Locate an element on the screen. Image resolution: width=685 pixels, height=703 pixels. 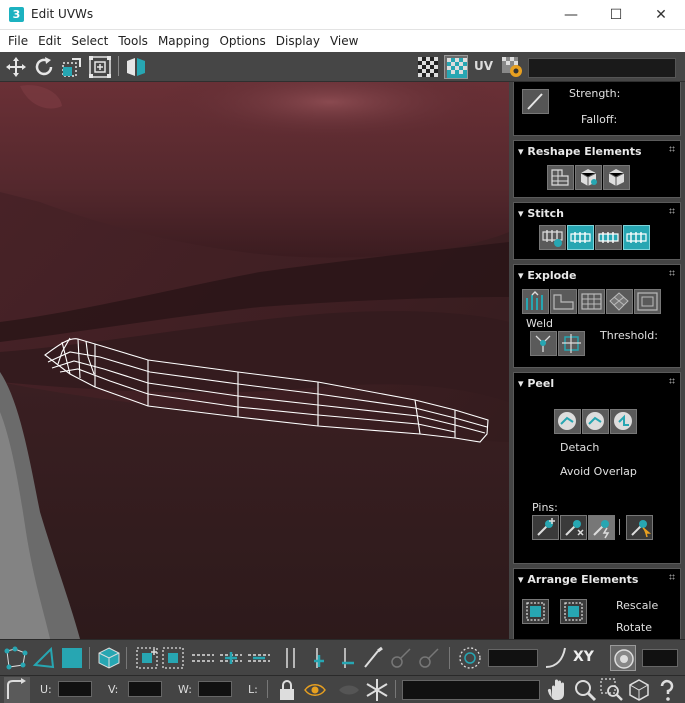
peel-mode-icon is located at coordinates (595, 421).